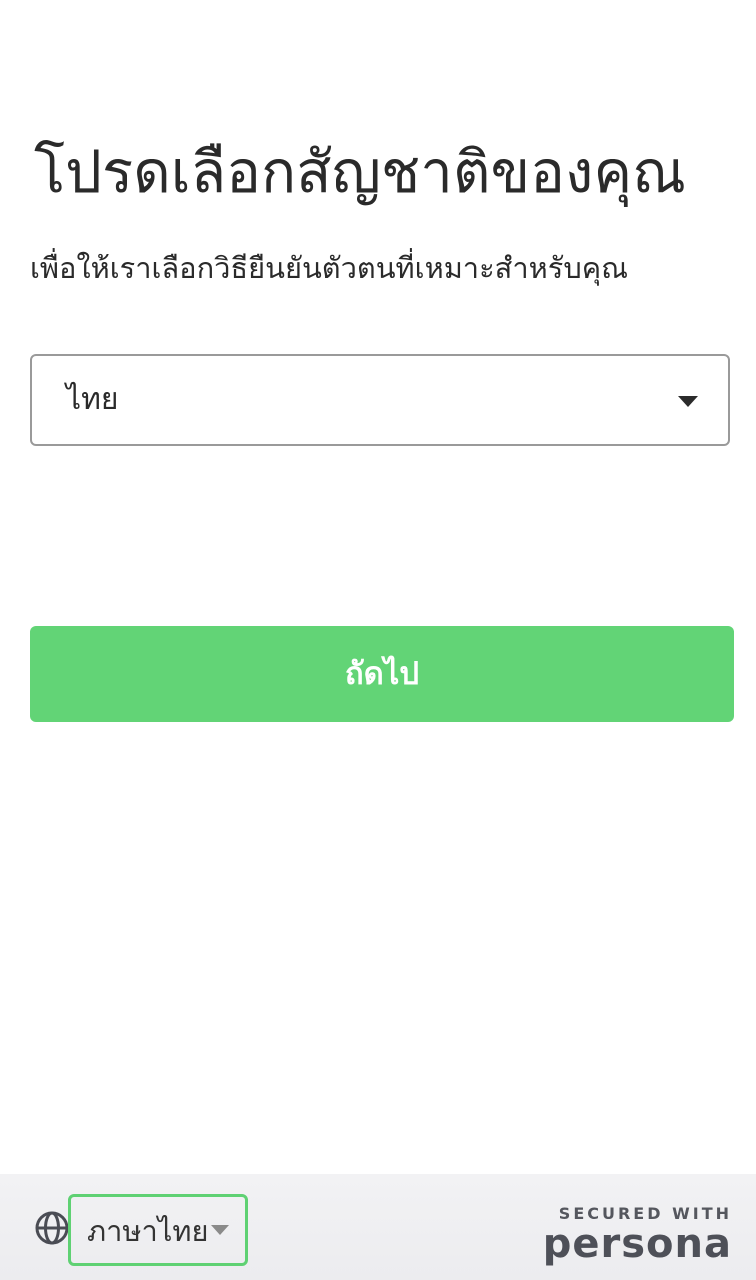 Image resolution: width=756 pixels, height=1280 pixels. What do you see at coordinates (382, 674) in the screenshot?
I see `next-button: ถัดไป` at bounding box center [382, 674].